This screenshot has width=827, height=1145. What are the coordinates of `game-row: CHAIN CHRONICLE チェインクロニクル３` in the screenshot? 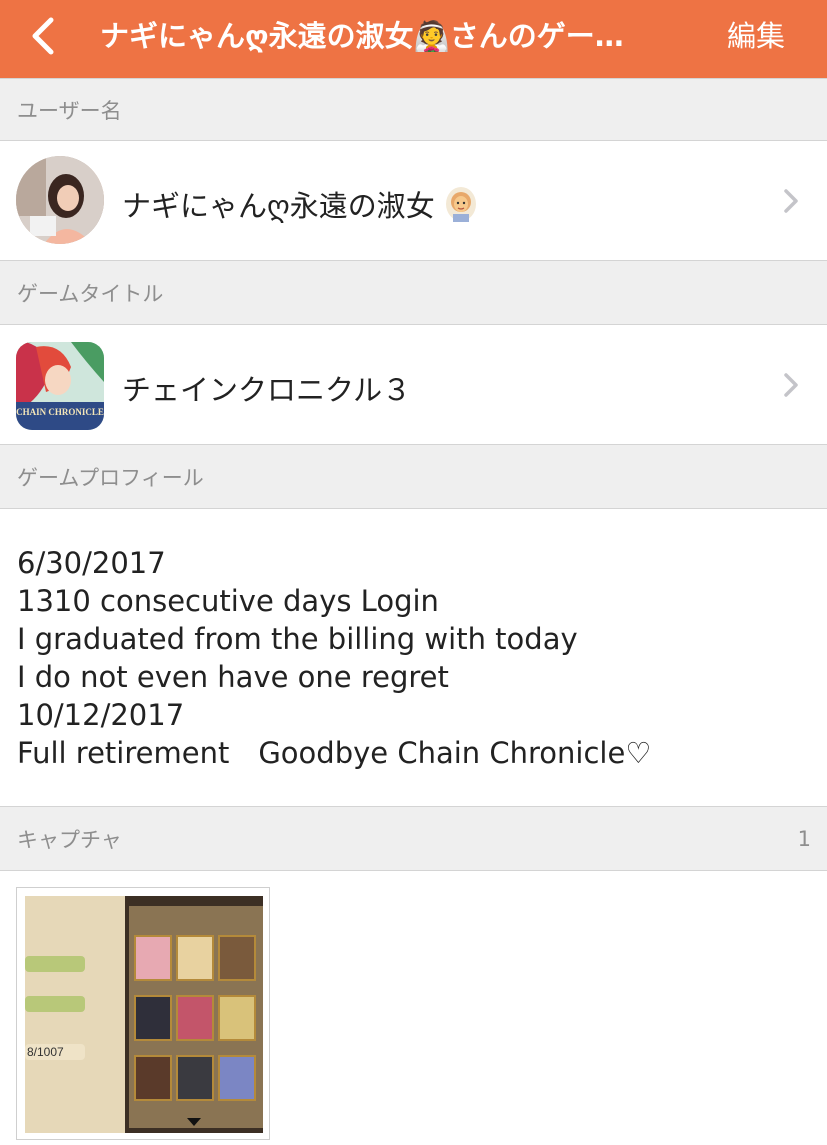 It's located at (413, 384).